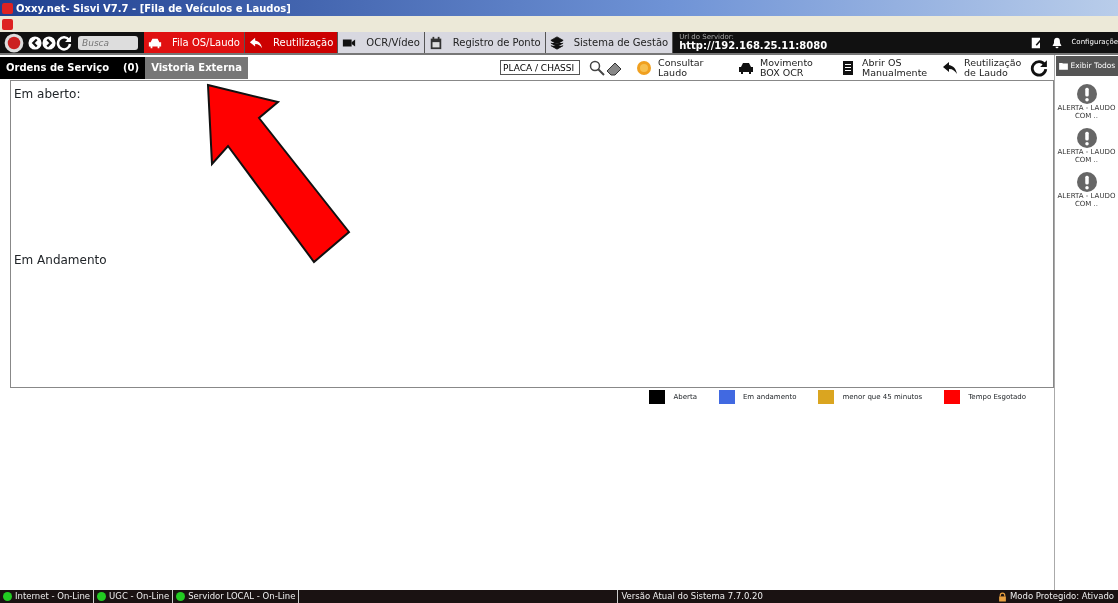 This screenshot has height=603, width=1118. I want to click on seal-badge-icon, so click(644, 67).